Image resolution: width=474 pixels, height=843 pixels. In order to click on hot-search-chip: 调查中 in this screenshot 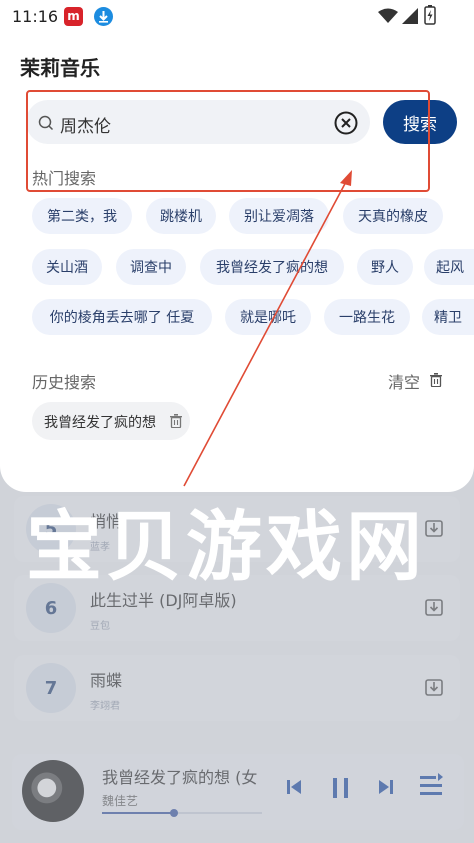, I will do `click(151, 267)`.